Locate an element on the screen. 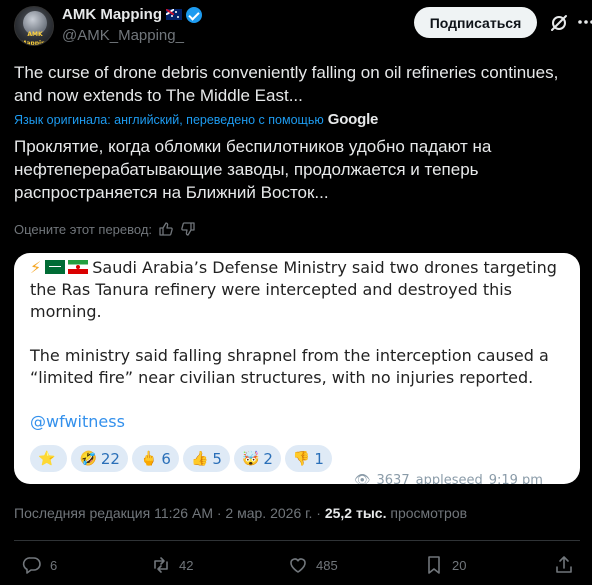  flag-iran-icon is located at coordinates (78, 267).